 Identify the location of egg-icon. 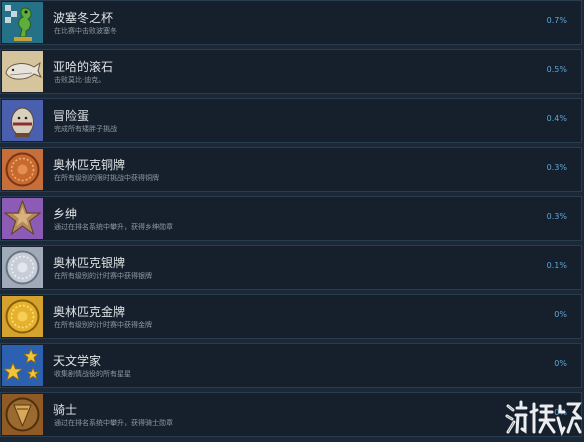
(22, 120).